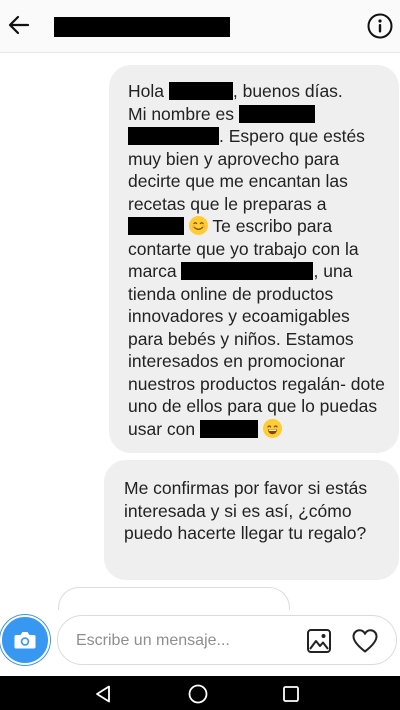  What do you see at coordinates (183, 641) in the screenshot?
I see `message-input` at bounding box center [183, 641].